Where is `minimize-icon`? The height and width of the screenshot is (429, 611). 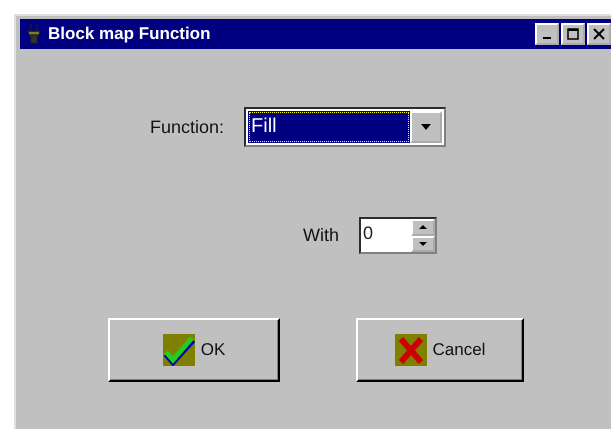
minimize-icon is located at coordinates (547, 38).